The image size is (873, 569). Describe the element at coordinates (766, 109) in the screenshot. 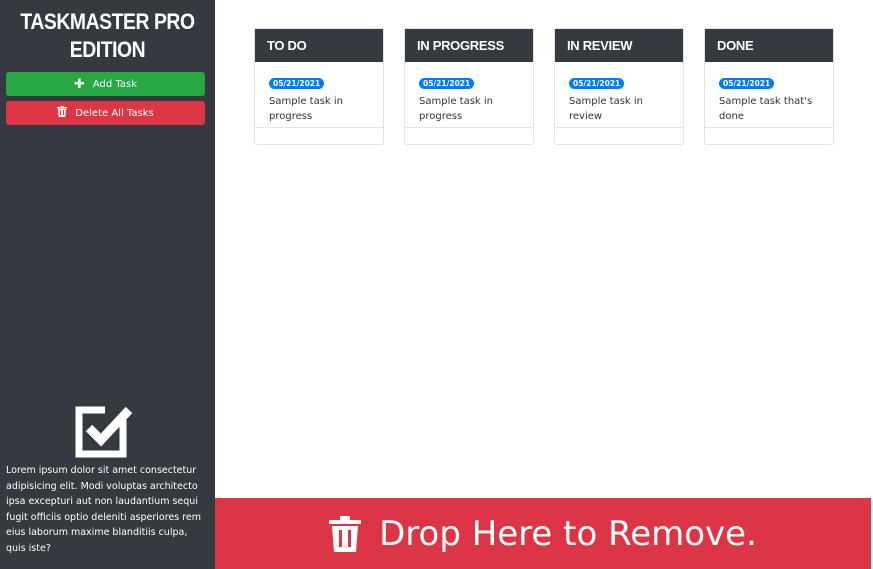

I see `task-text: Sample task that's done` at that location.